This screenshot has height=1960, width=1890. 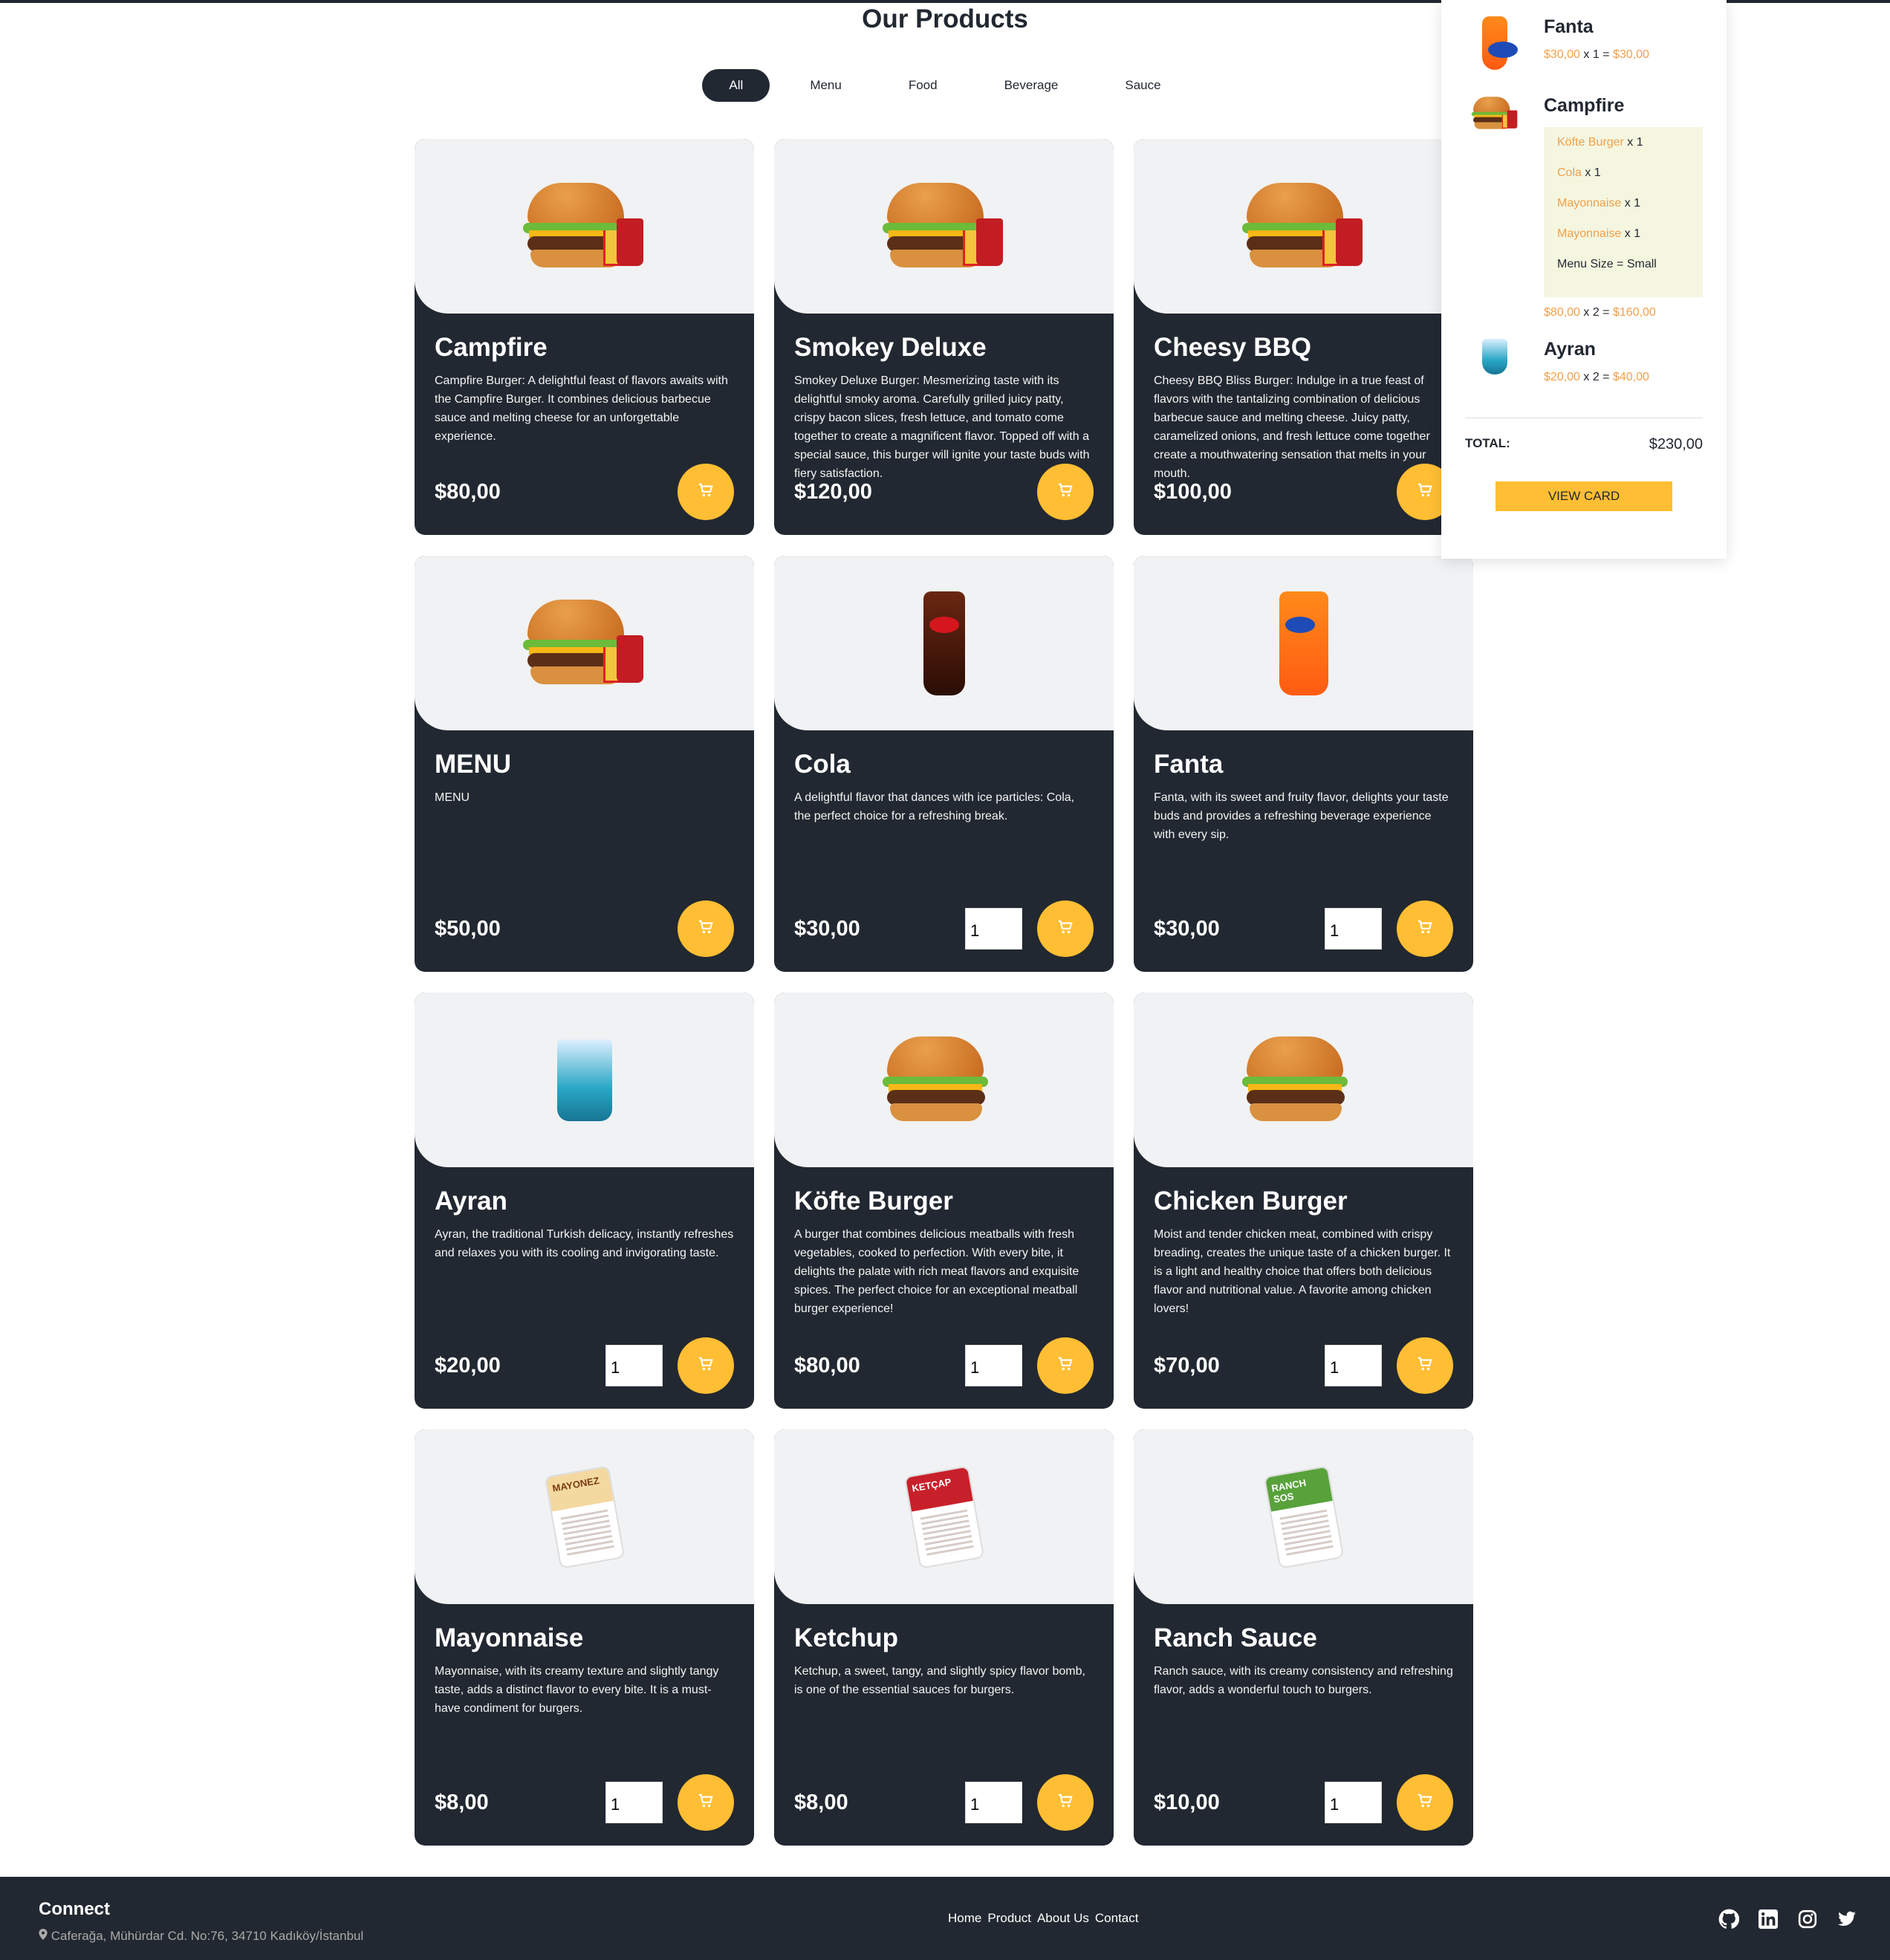 I want to click on filter-menu: Menu, so click(x=826, y=86).